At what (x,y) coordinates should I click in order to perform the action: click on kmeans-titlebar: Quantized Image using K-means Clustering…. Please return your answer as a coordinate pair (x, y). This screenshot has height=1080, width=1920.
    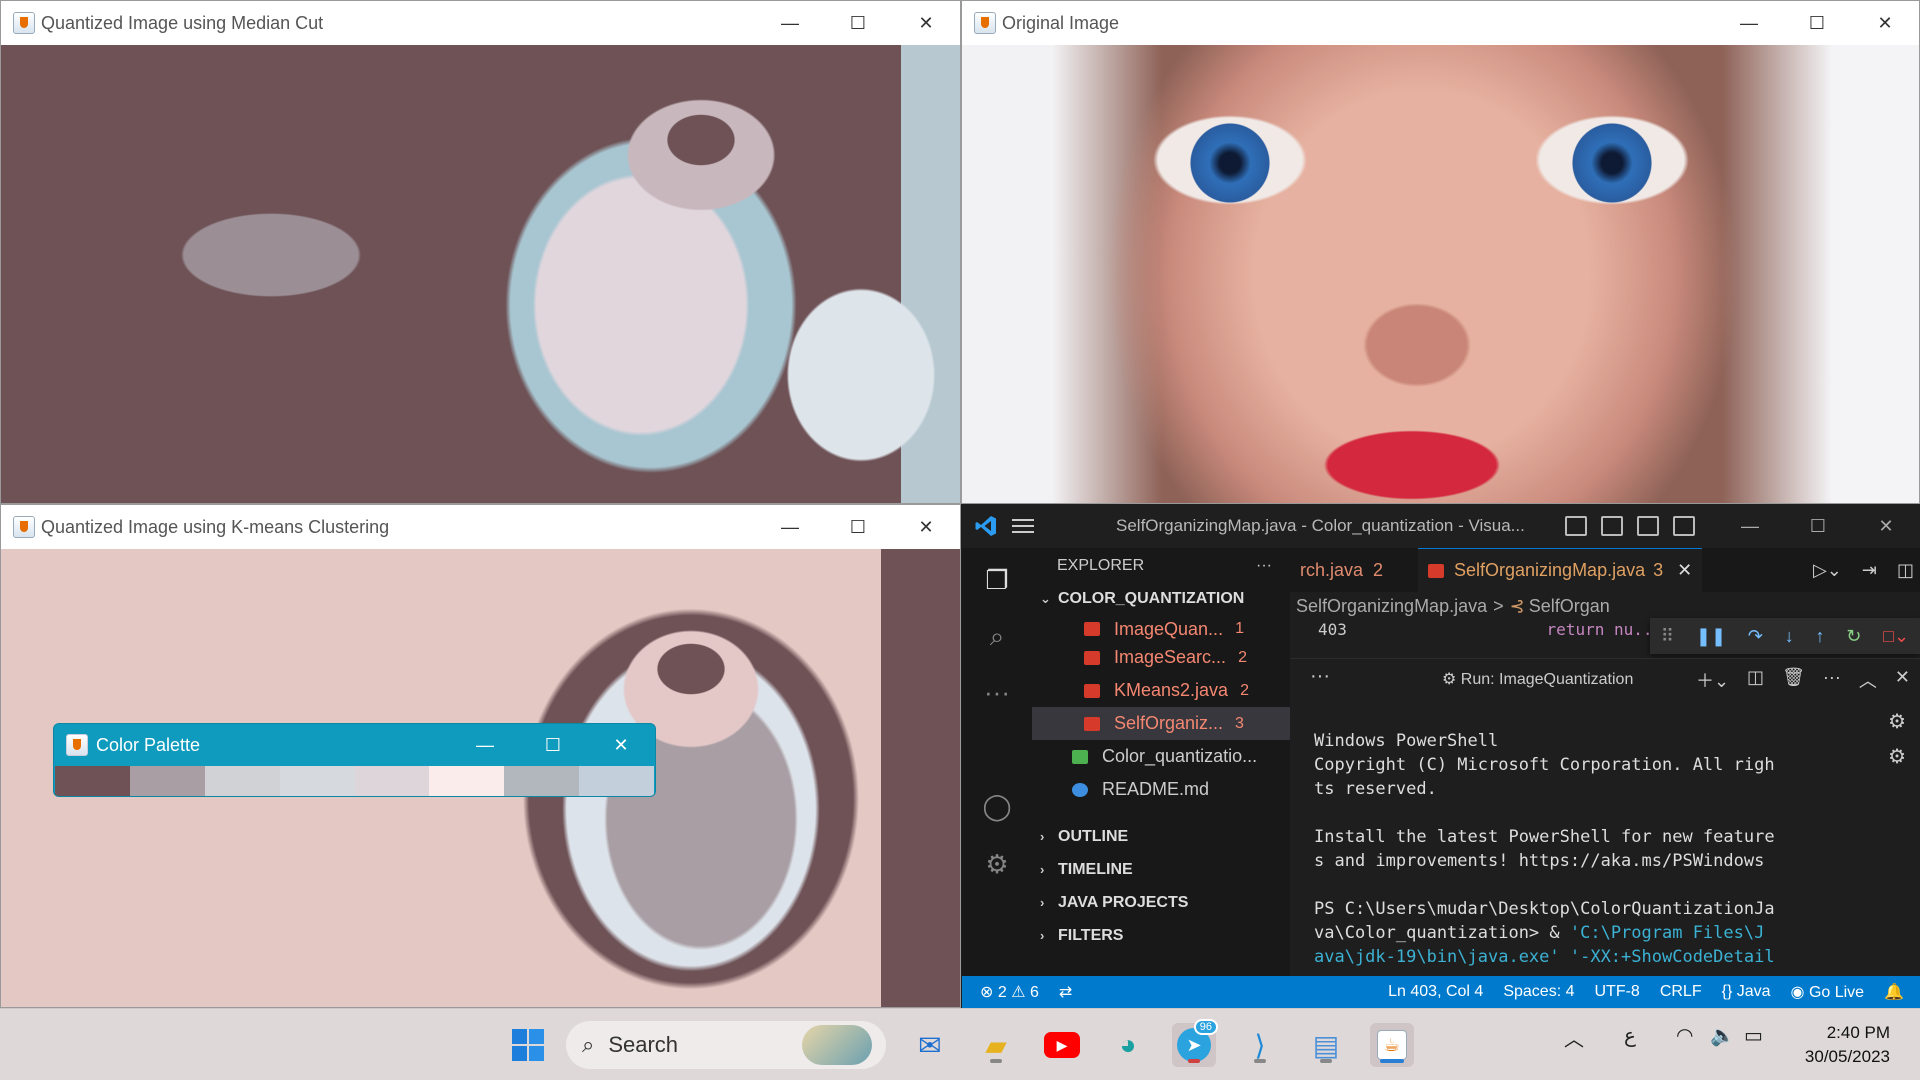
    Looking at the image, I should click on (480, 527).